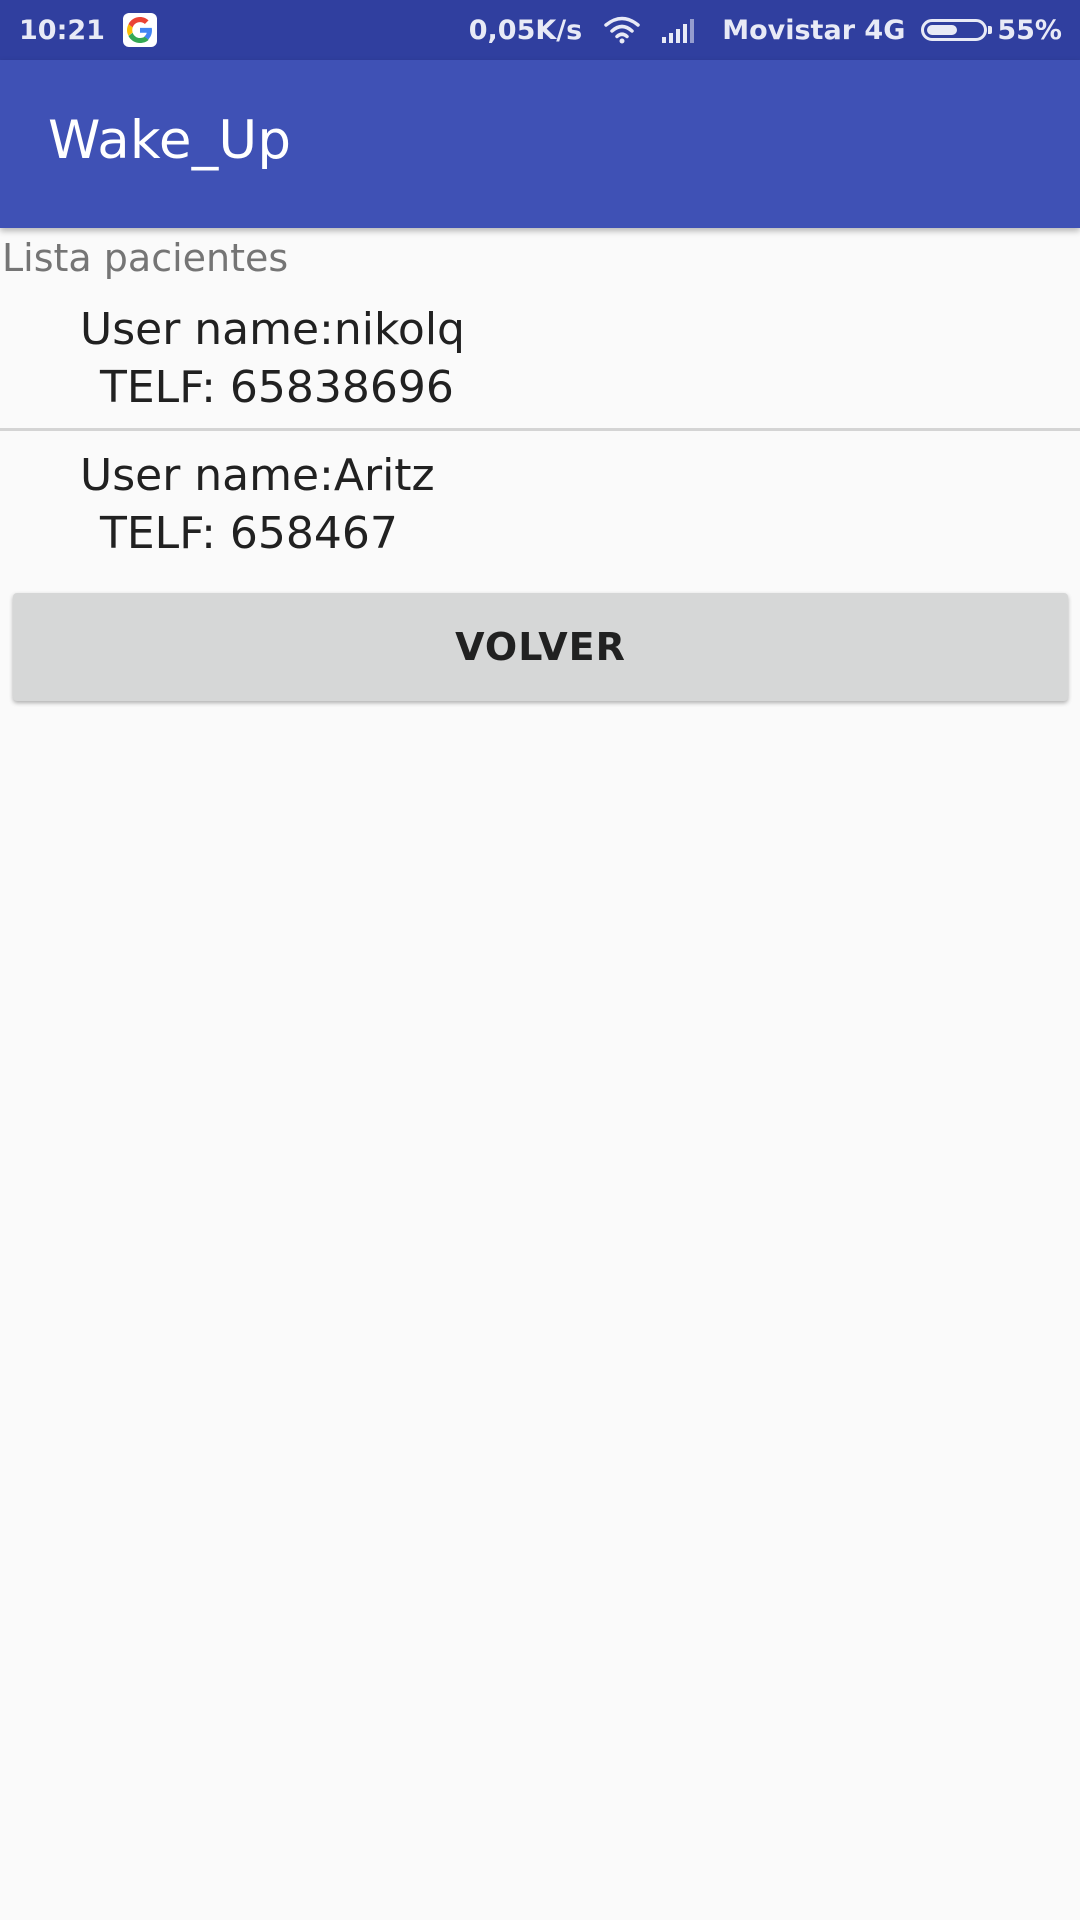 The image size is (1080, 1920). Describe the element at coordinates (249, 533) in the screenshot. I see `patient-phone: TELF: 658467` at that location.